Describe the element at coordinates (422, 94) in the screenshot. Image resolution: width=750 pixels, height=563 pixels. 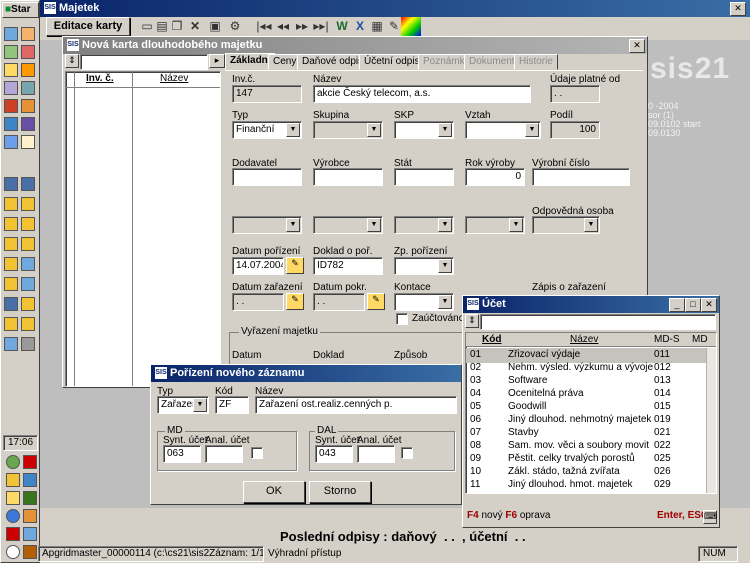
I see `name-field: akcie Český telecom, a.s.` at that location.